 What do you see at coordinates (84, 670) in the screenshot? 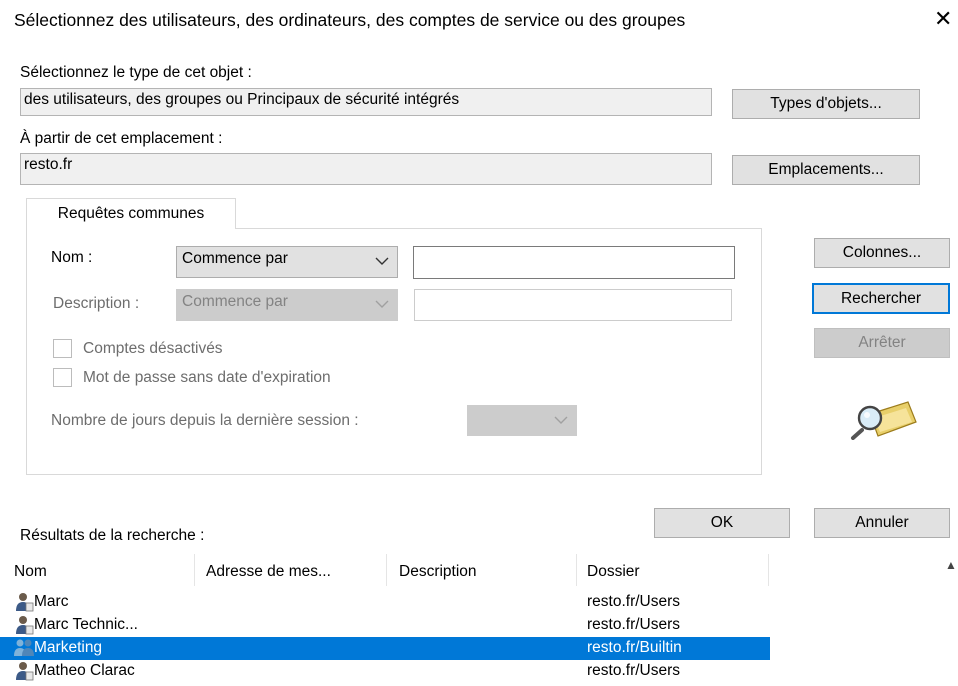
I see `row-name: Matheo Clarac` at bounding box center [84, 670].